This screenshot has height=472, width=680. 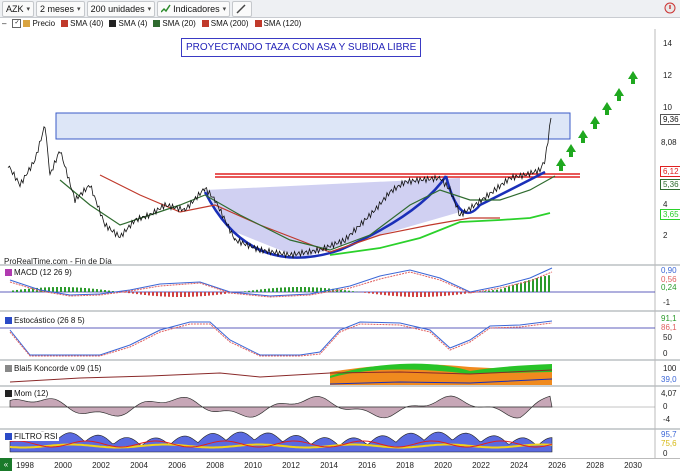 I want to click on collapse-icon: –, so click(x=4, y=23).